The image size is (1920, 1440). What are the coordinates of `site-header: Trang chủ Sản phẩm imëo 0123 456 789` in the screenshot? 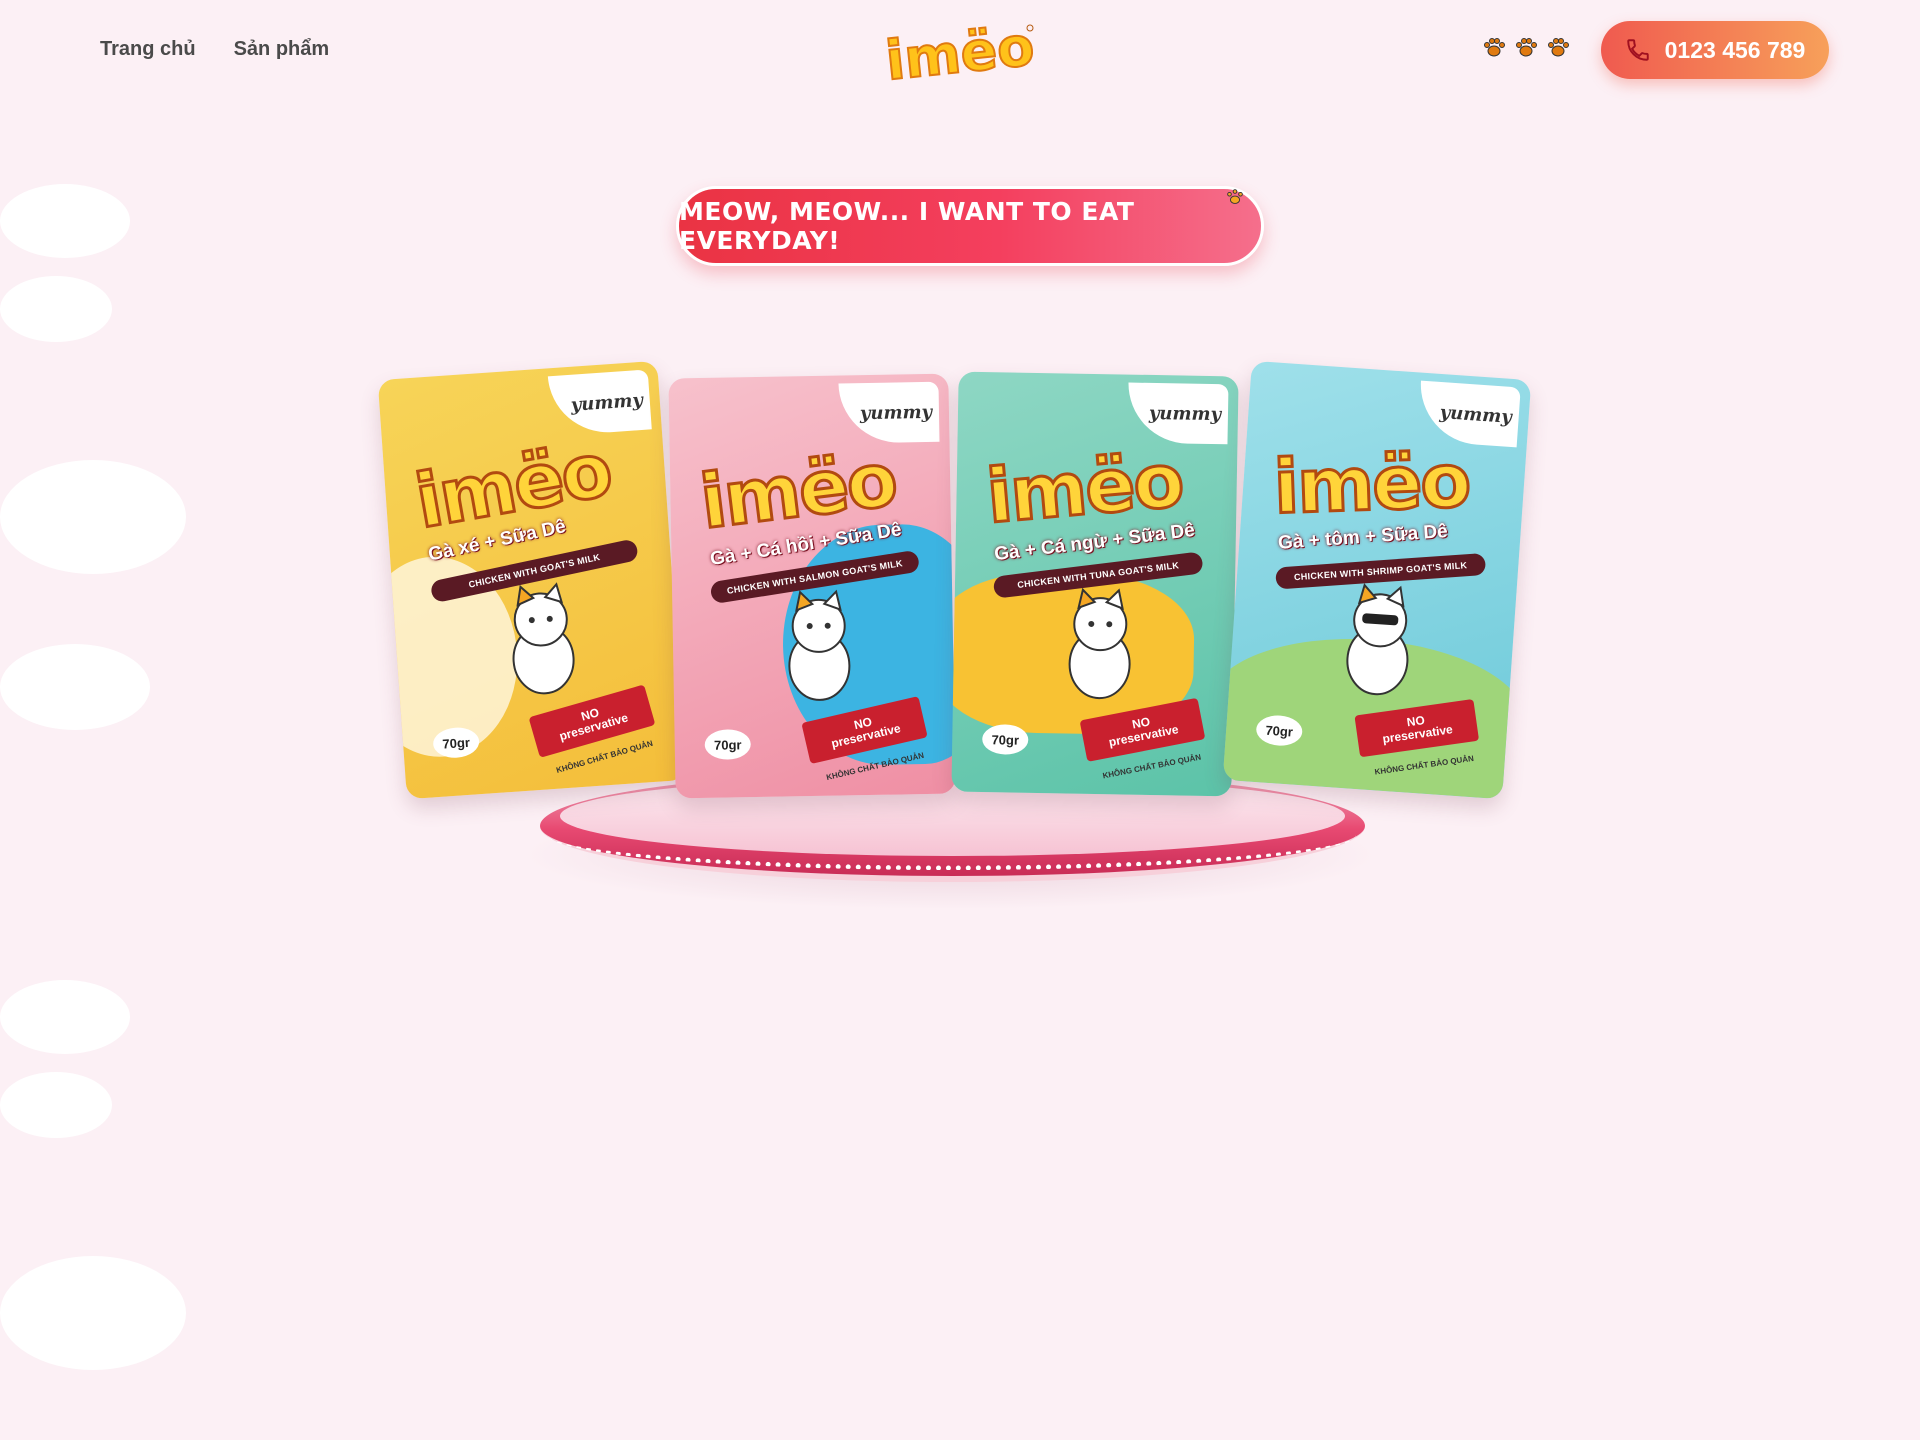 It's located at (960, 50).